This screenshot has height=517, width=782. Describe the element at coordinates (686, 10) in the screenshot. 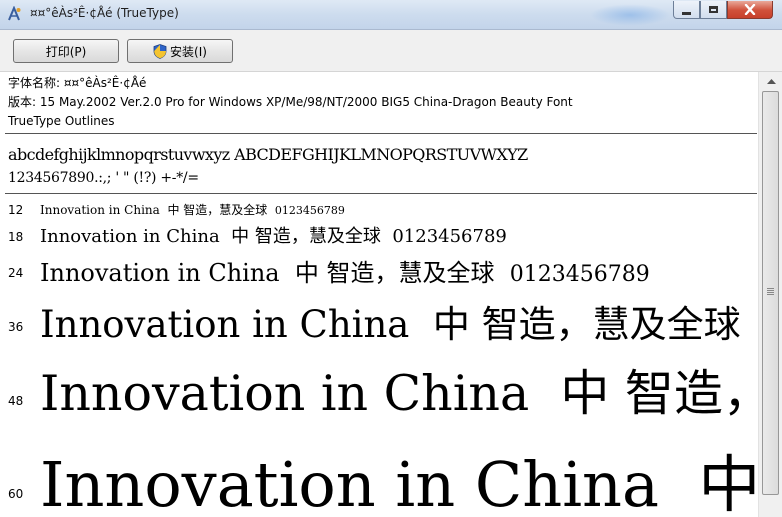

I see `minimize-button` at that location.